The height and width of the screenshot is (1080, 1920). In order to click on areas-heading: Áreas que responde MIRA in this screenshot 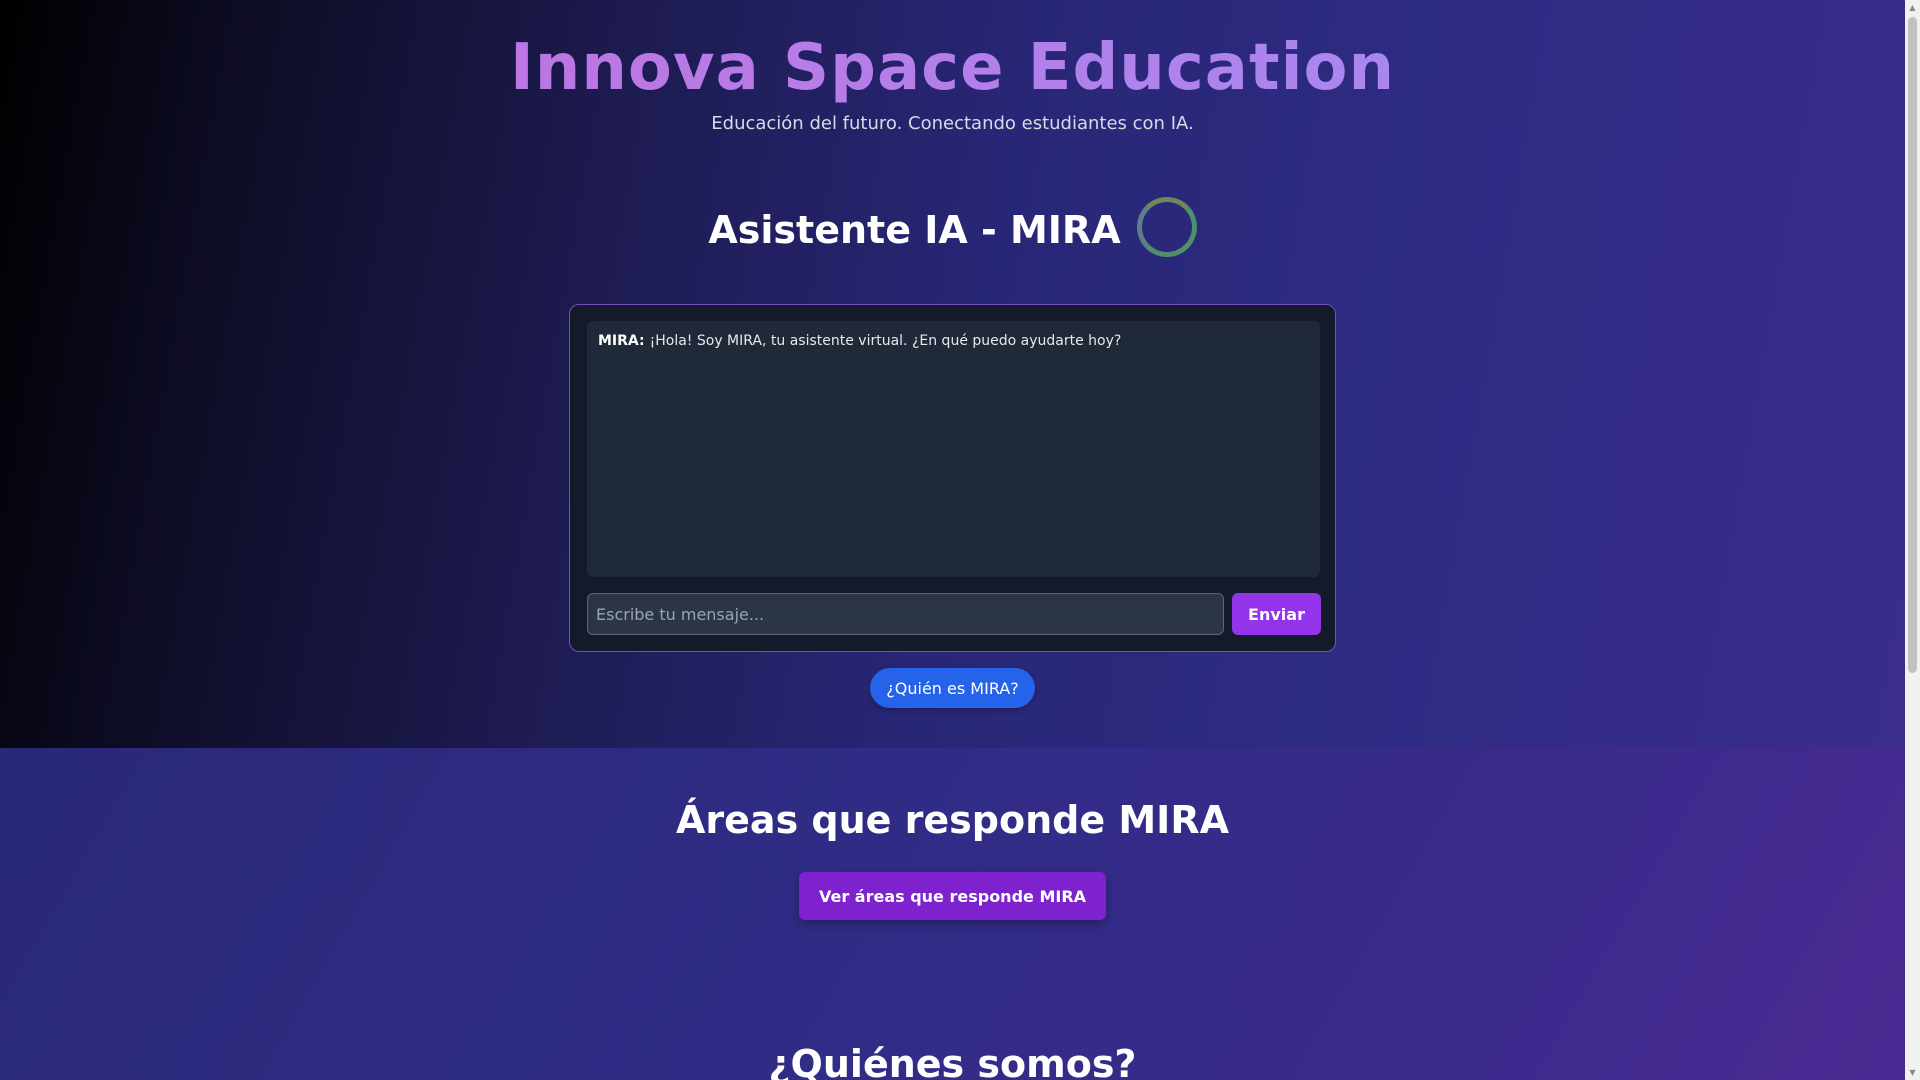, I will do `click(952, 820)`.